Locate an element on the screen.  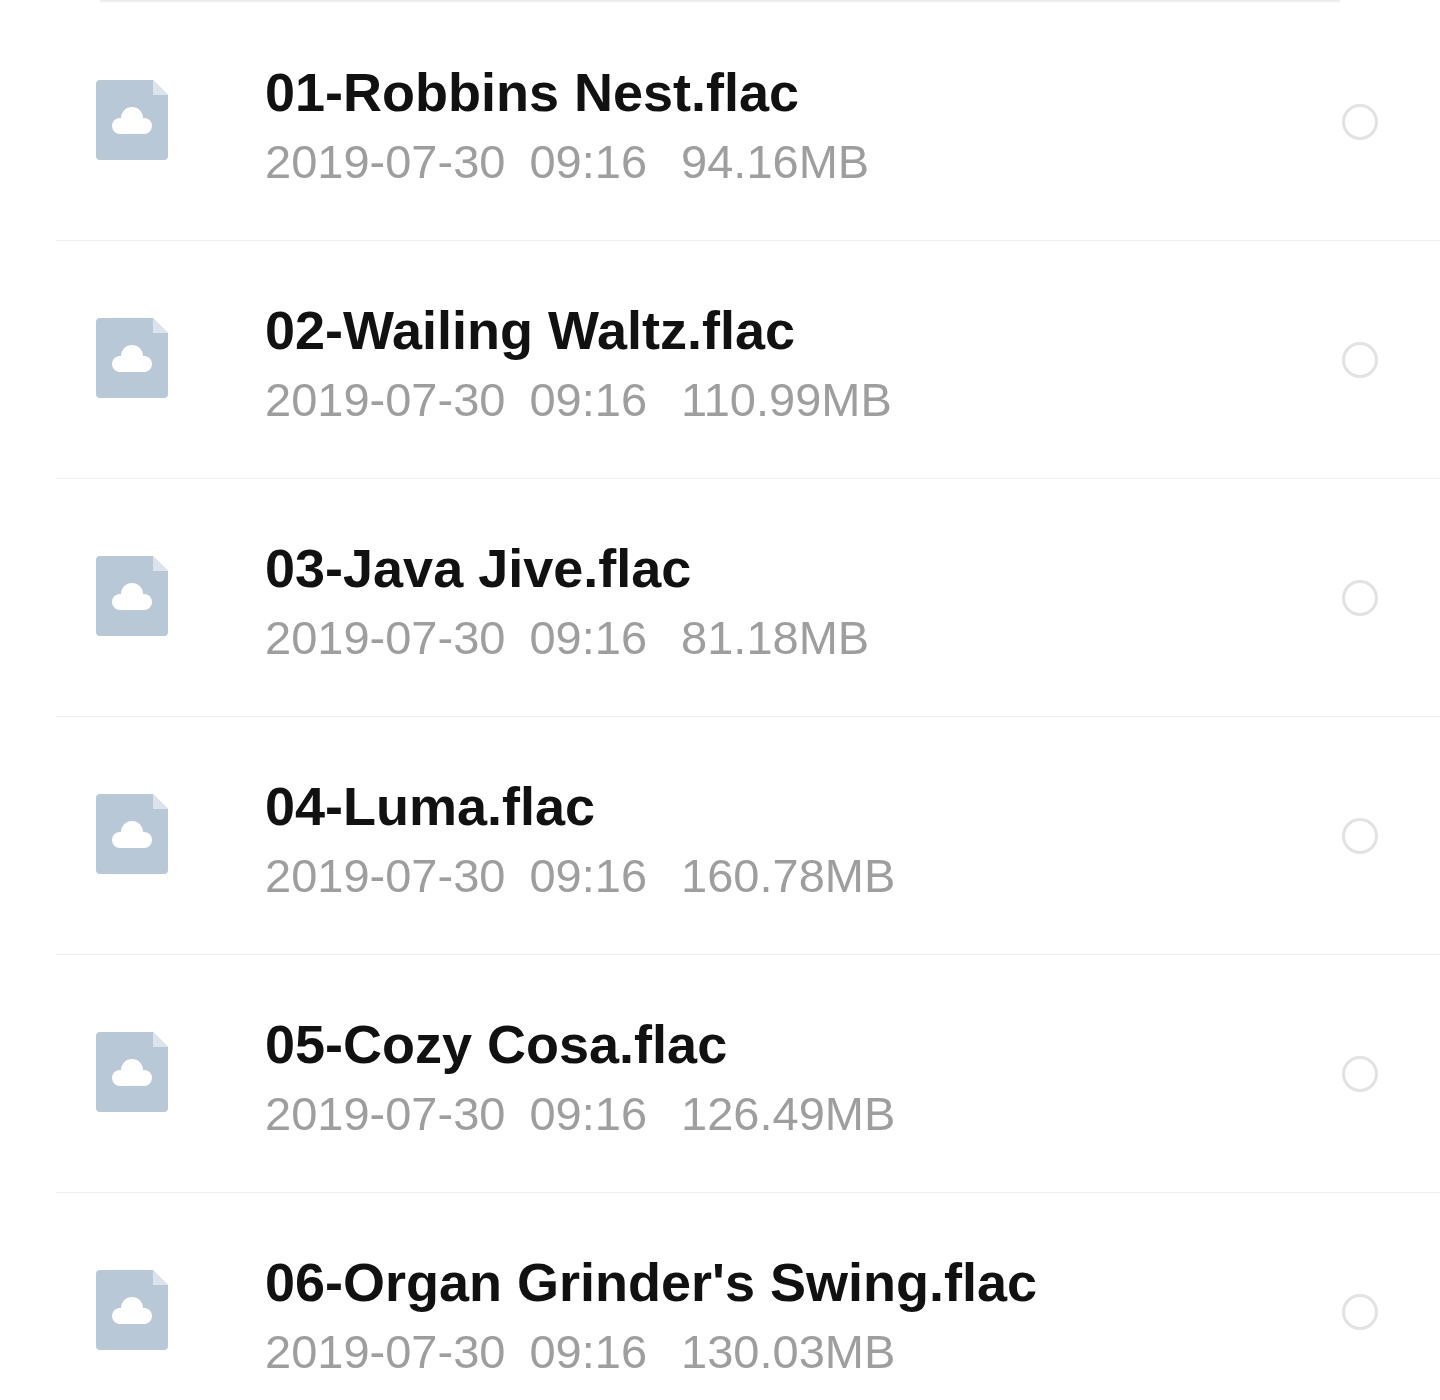
file-name: 04-Luma.flac is located at coordinates (430, 806).